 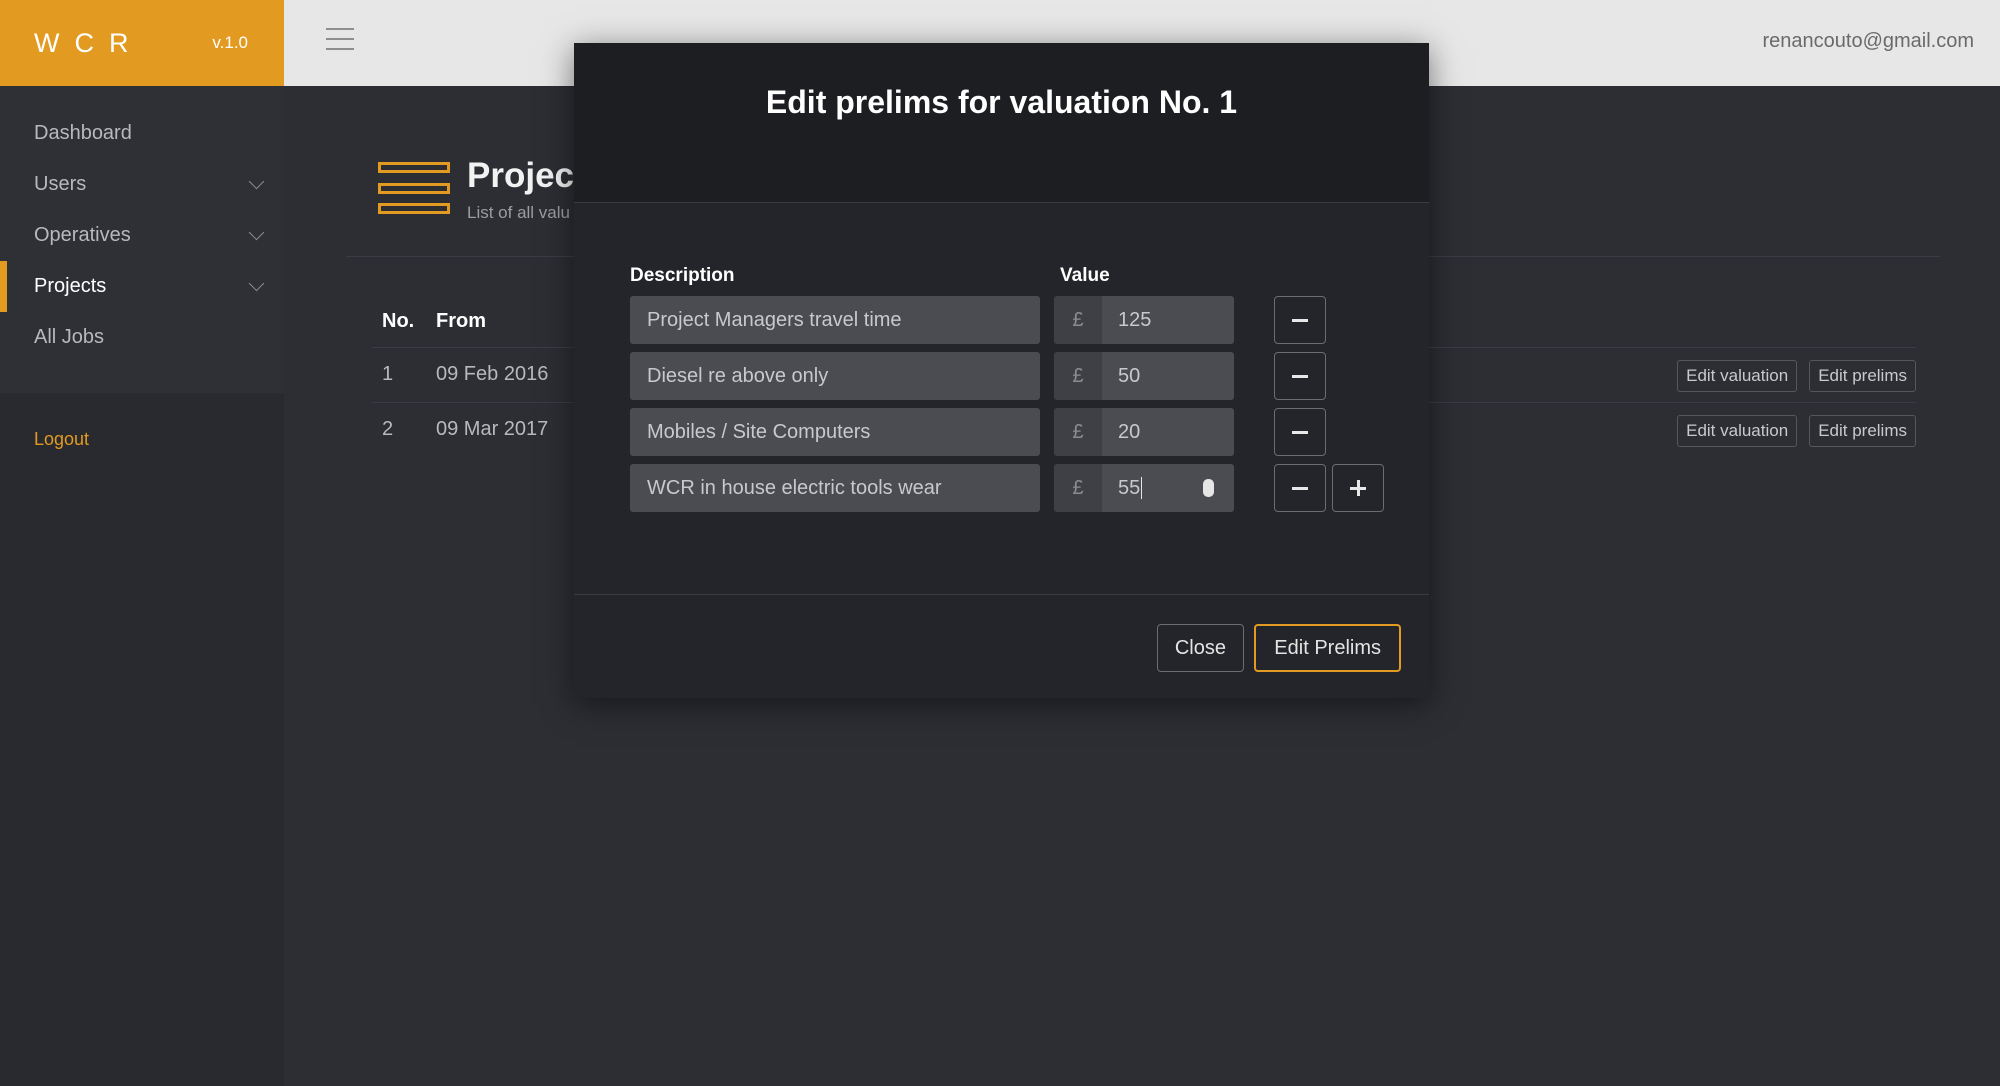 What do you see at coordinates (835, 376) in the screenshot?
I see `description-input: Diesel re above only` at bounding box center [835, 376].